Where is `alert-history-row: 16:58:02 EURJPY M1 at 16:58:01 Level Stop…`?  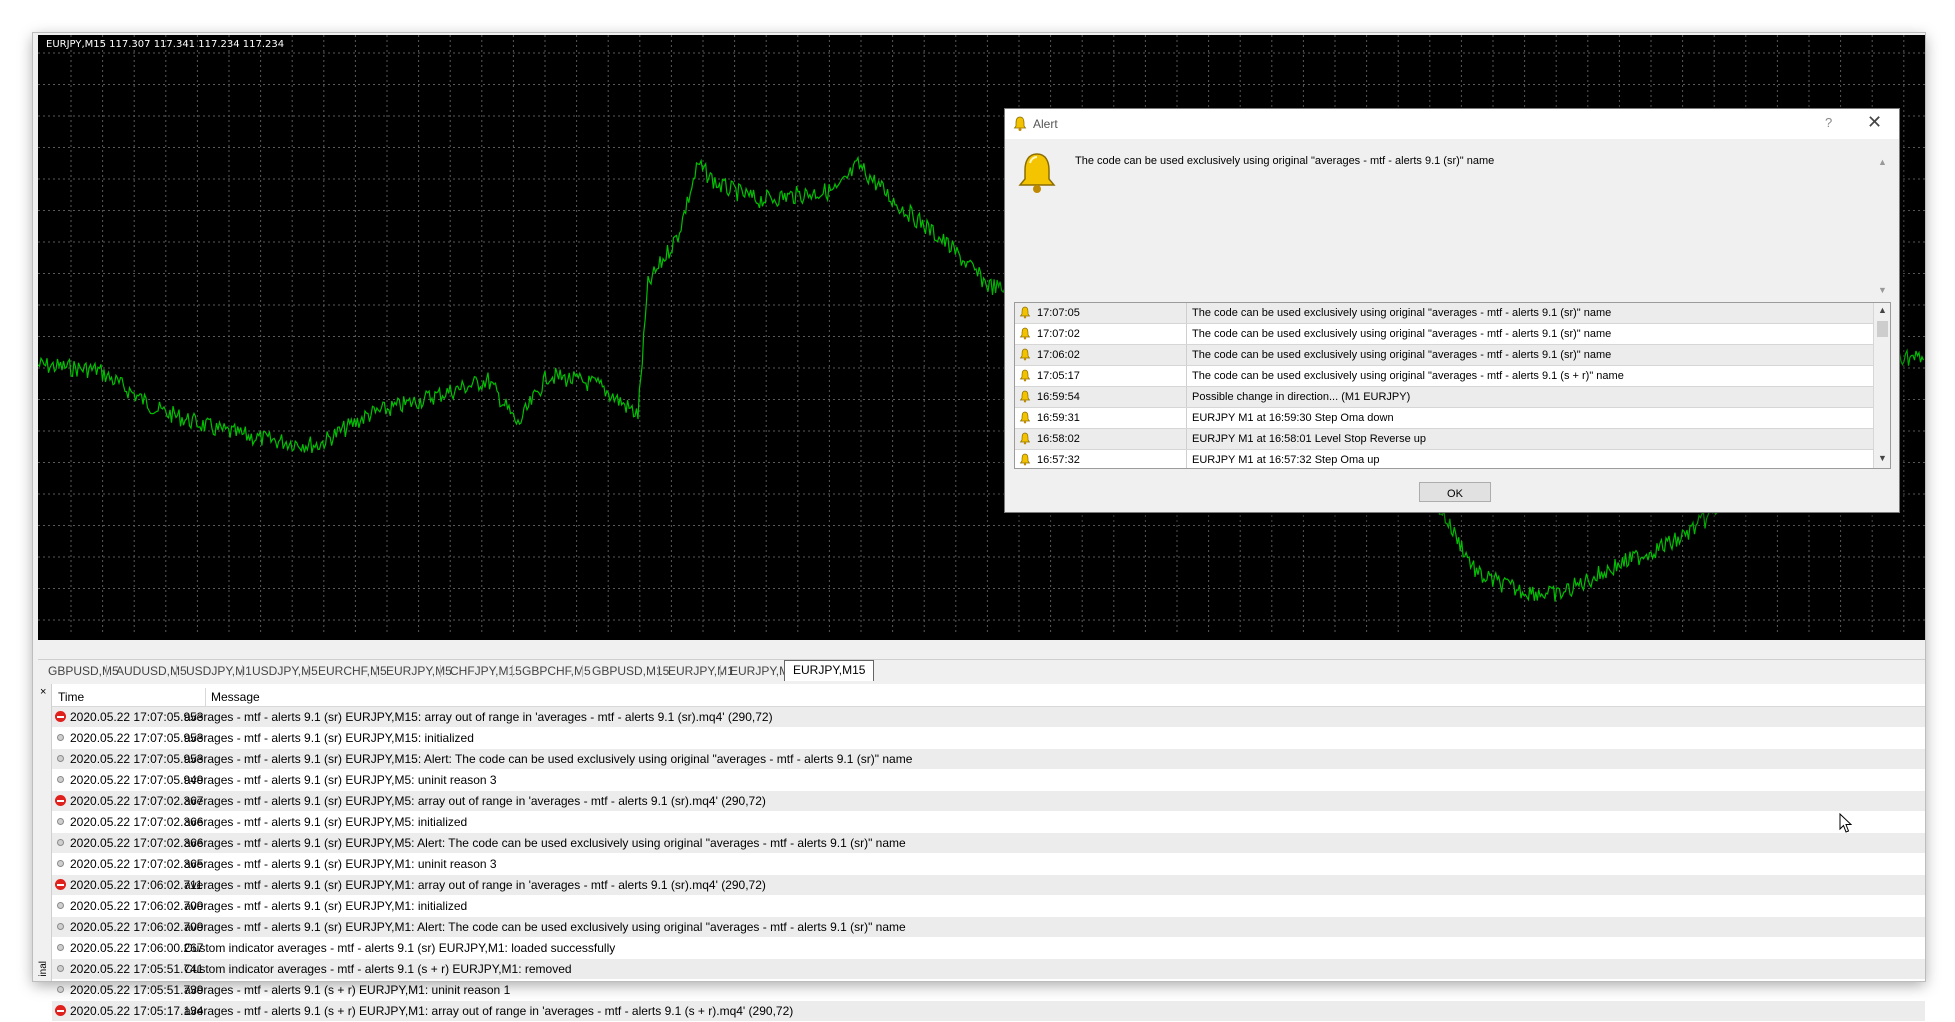 alert-history-row: 16:58:02 EURJPY M1 at 16:58:01 Level Stop… is located at coordinates (1452, 439).